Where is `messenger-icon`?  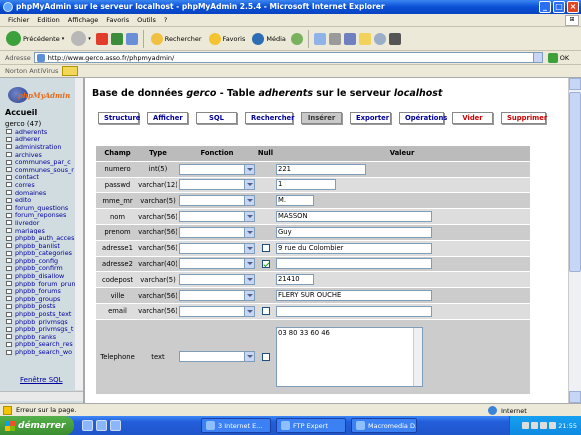 messenger-icon is located at coordinates (379, 38).